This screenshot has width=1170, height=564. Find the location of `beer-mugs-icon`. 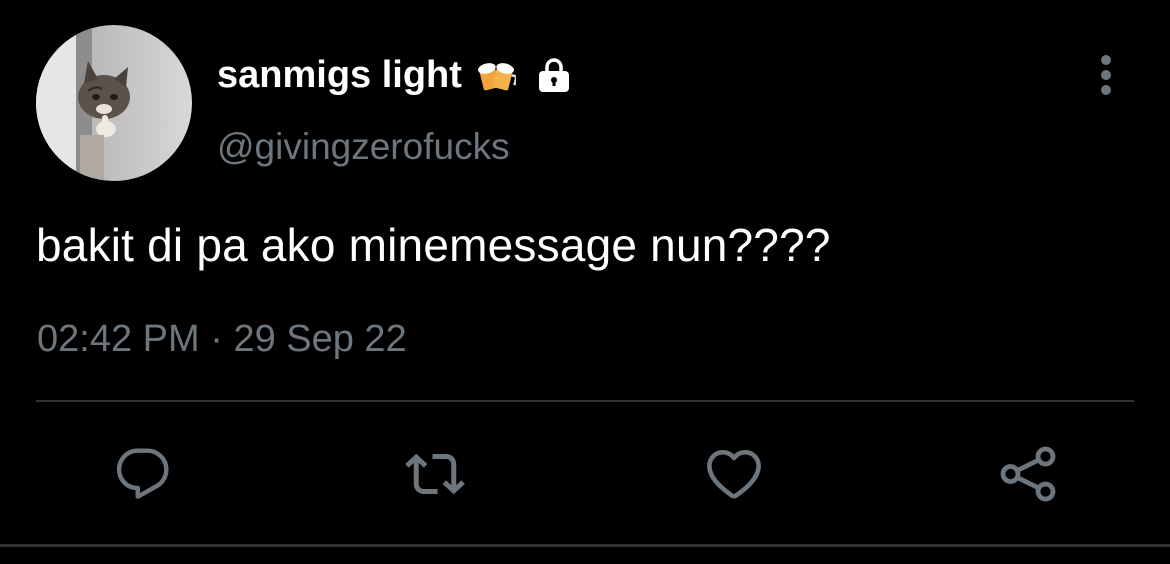

beer-mugs-icon is located at coordinates (497, 75).